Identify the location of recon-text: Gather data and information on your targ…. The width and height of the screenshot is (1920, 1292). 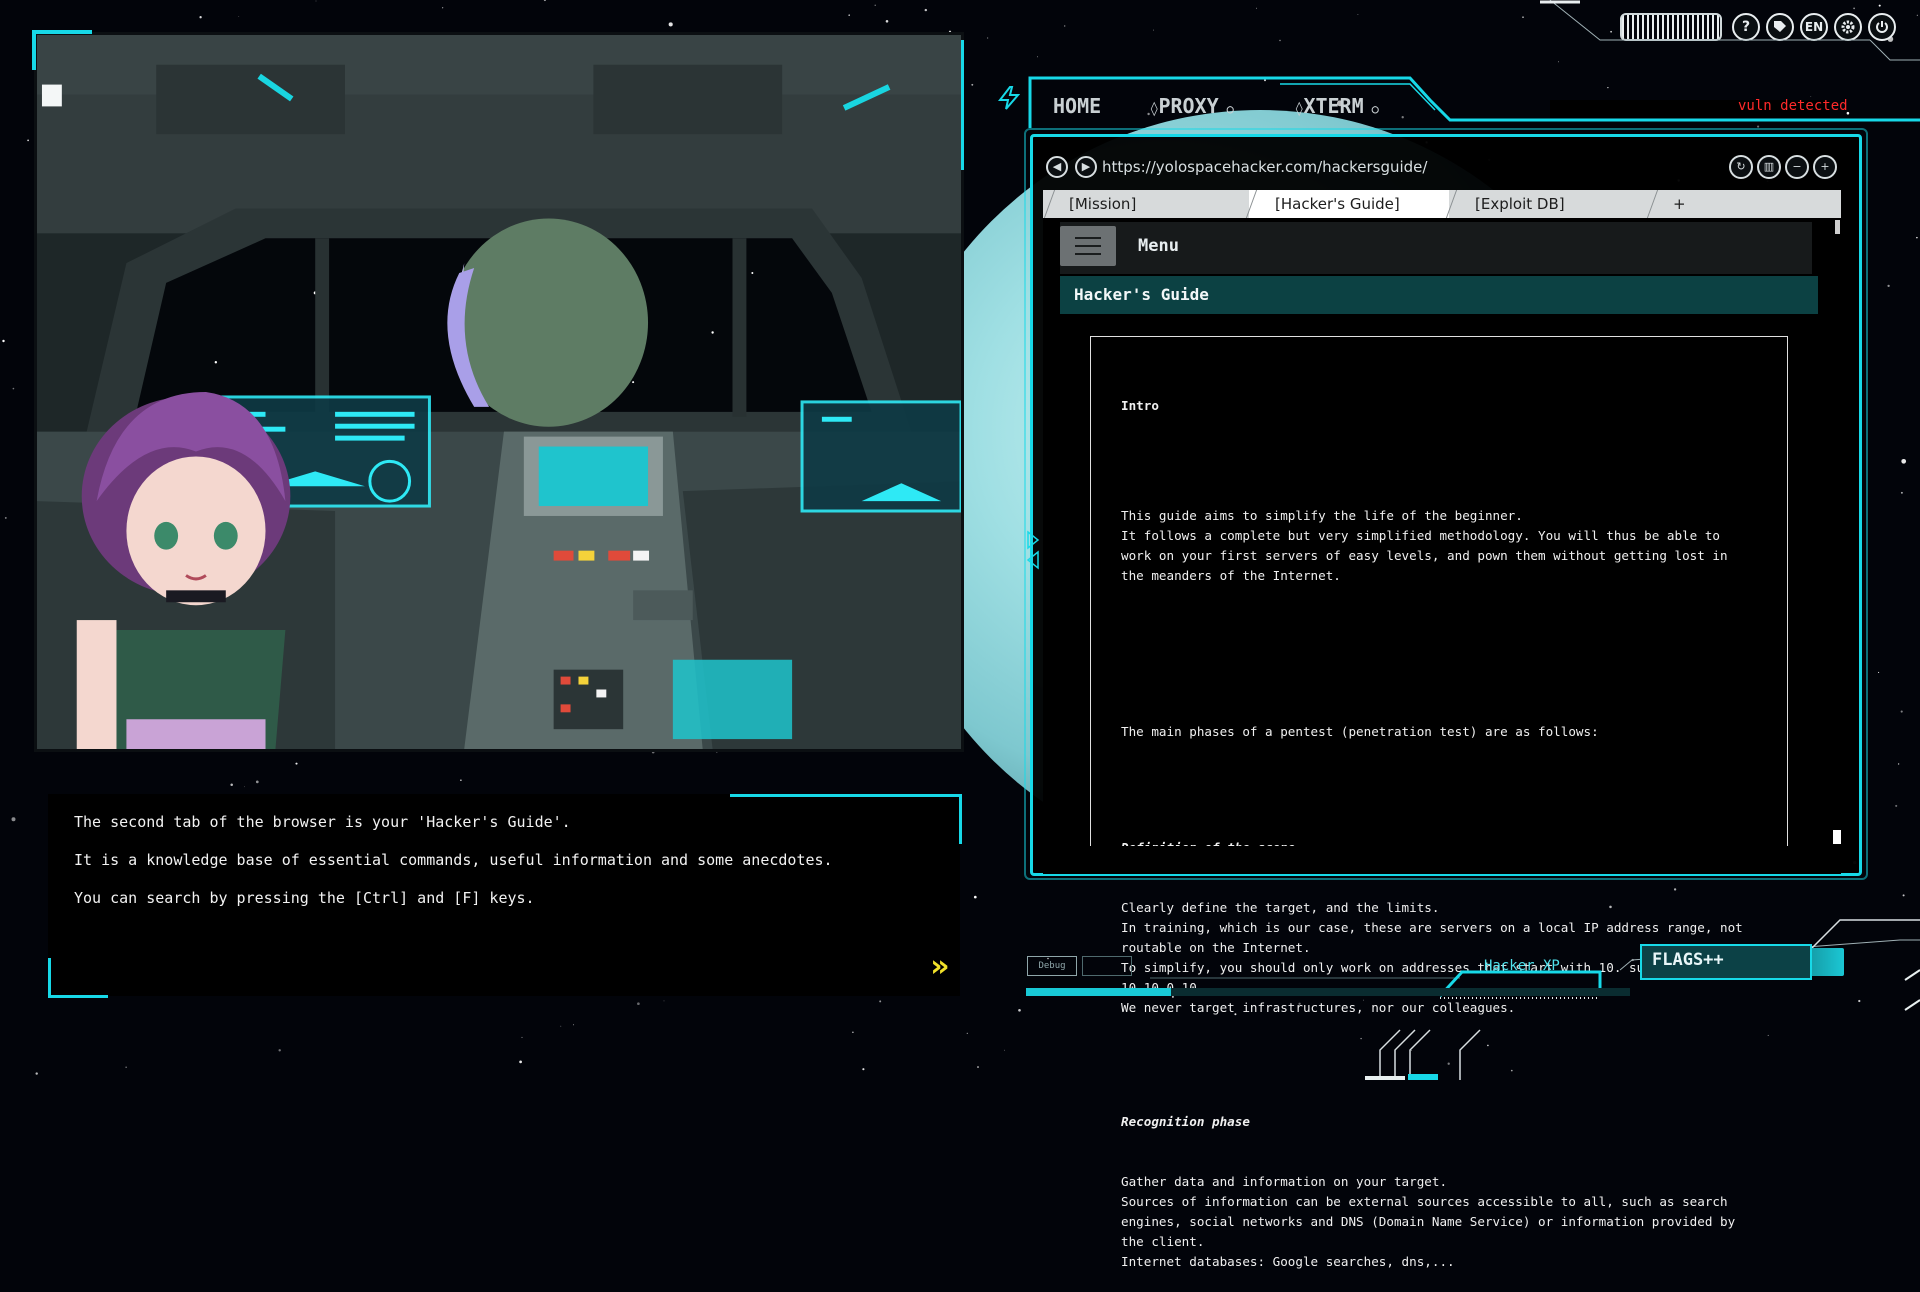
(1451, 1222).